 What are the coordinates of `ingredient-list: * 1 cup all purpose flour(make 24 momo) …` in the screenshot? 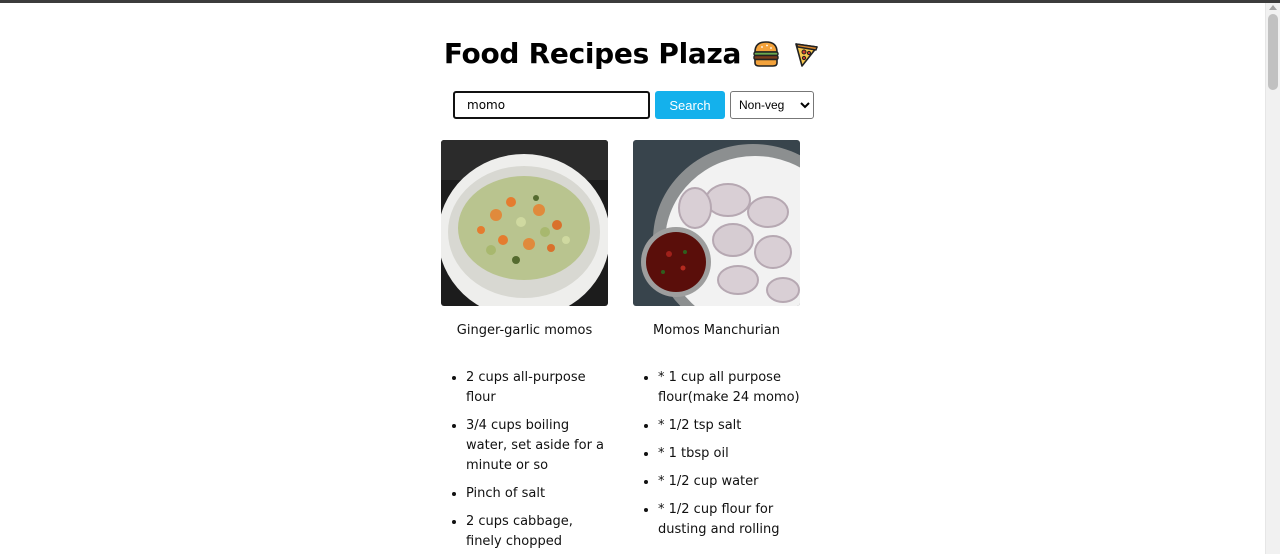 It's located at (716, 454).